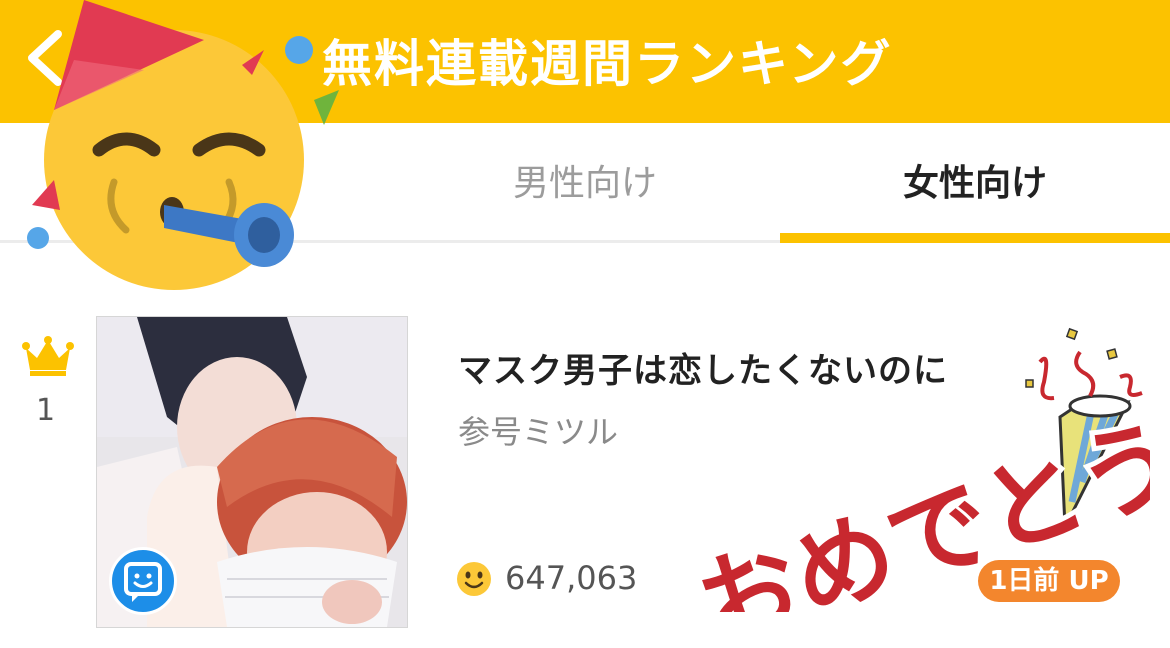  What do you see at coordinates (474, 579) in the screenshot?
I see `smile-icon` at bounding box center [474, 579].